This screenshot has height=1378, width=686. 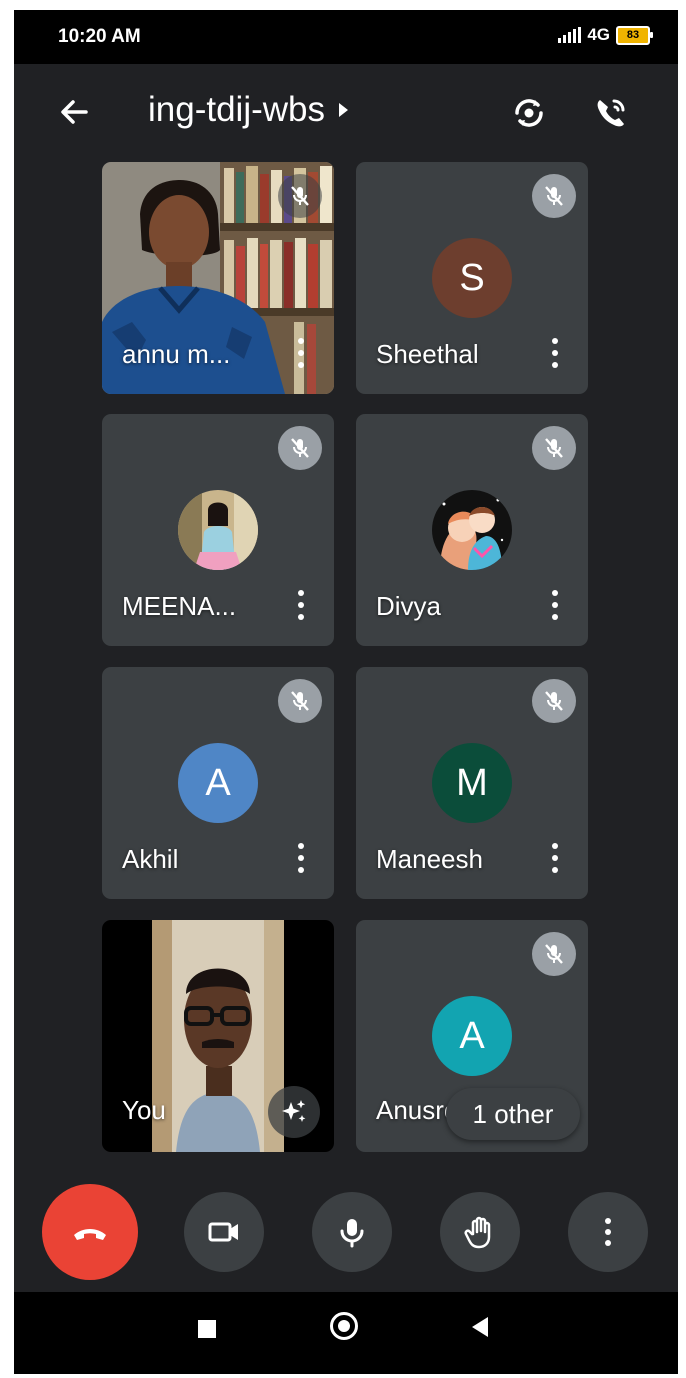 I want to click on raise-hand-button, so click(x=480, y=1232).